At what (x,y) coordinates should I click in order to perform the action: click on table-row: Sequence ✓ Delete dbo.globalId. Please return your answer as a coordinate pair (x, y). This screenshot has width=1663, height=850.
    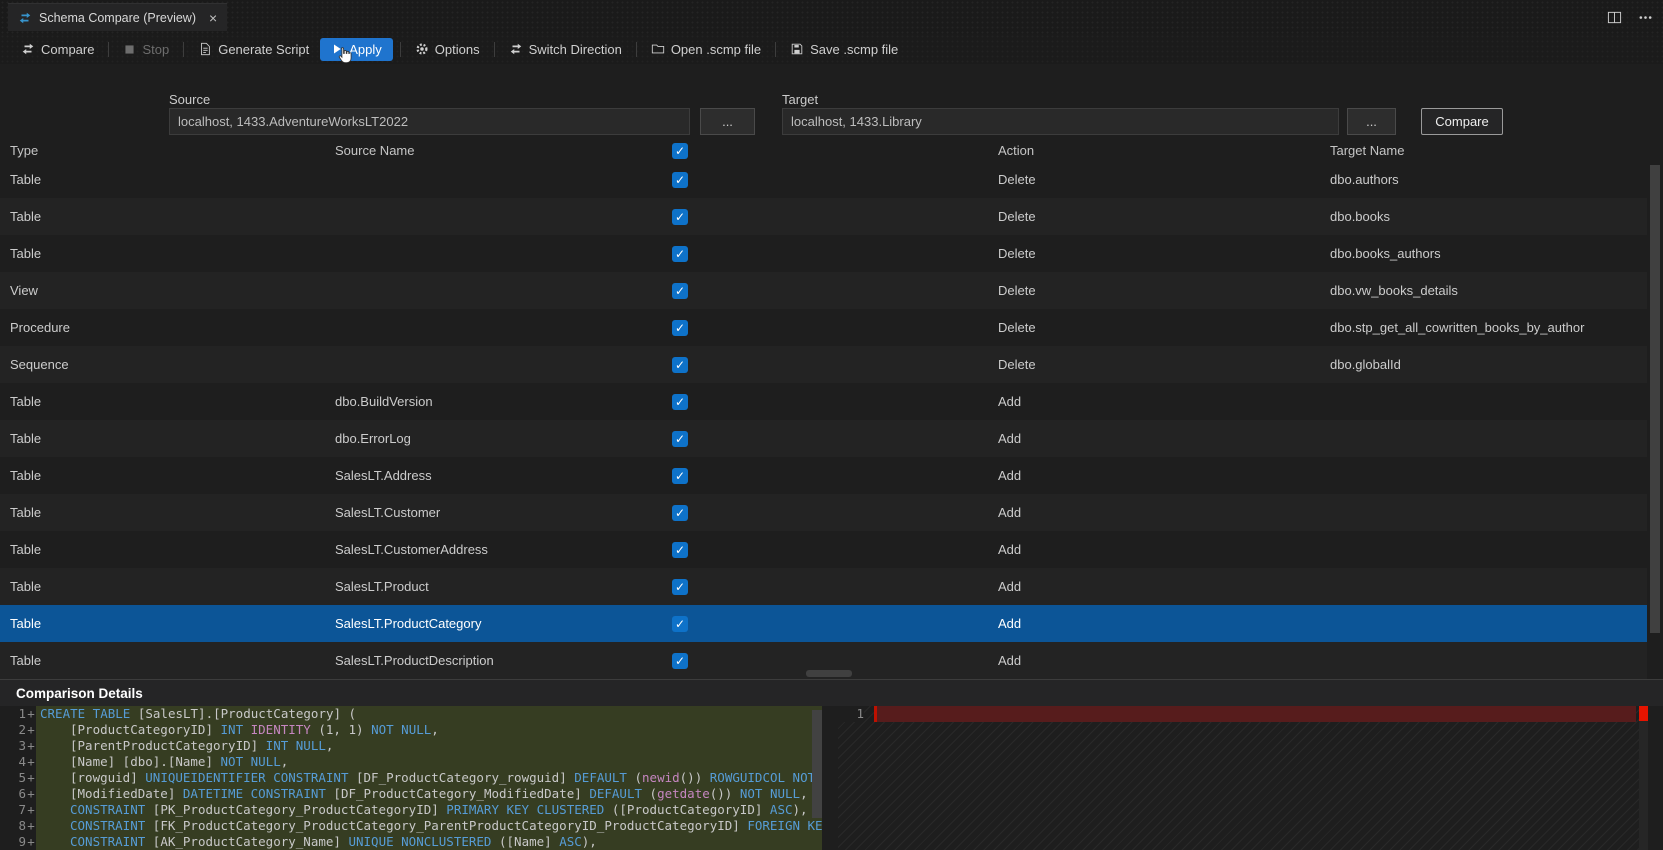
    Looking at the image, I should click on (823, 364).